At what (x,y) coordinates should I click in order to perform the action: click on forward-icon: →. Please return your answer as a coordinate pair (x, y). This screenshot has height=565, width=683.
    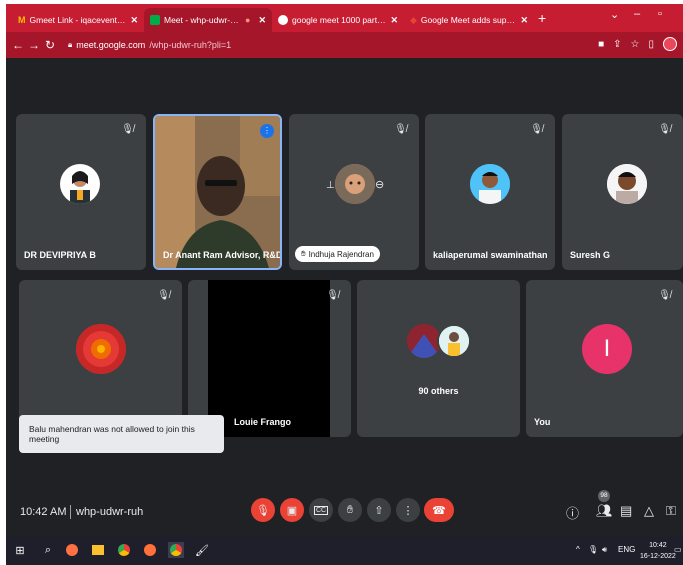
    Looking at the image, I should click on (34, 45).